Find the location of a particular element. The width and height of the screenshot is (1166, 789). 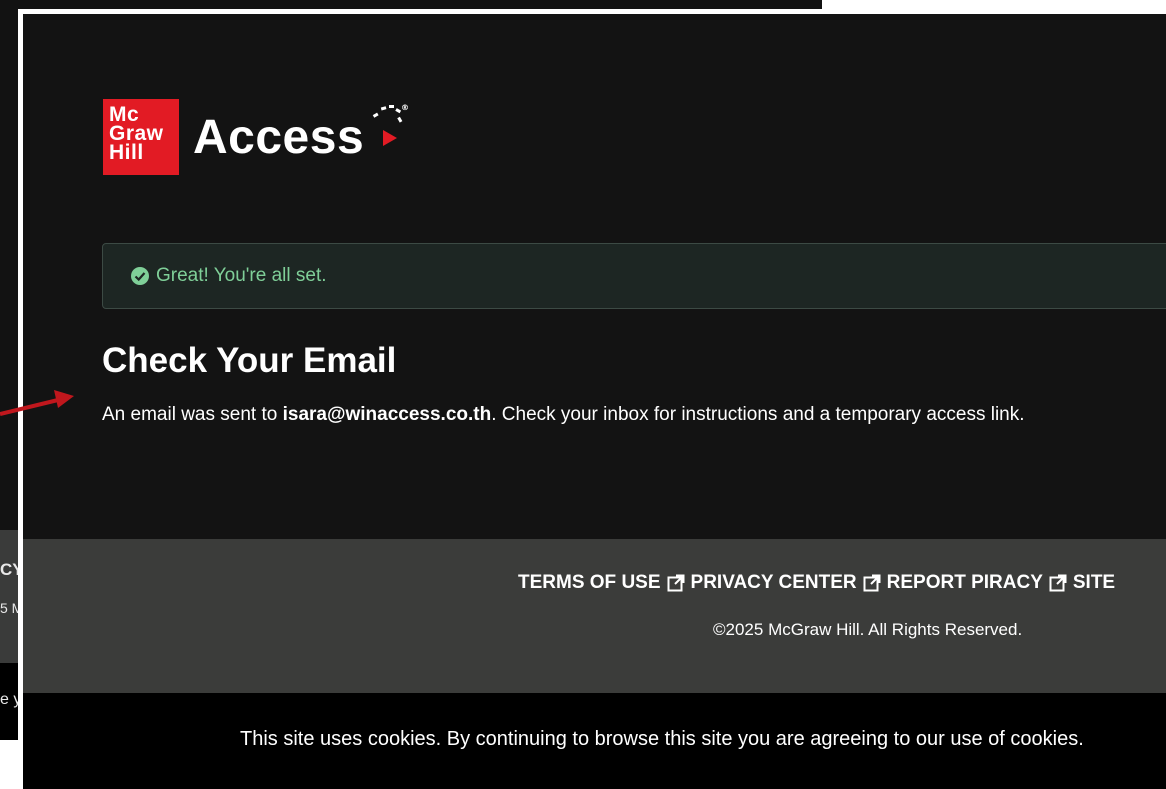

footer-link-privacy-center: PRIVACY CENTER is located at coordinates (786, 583).